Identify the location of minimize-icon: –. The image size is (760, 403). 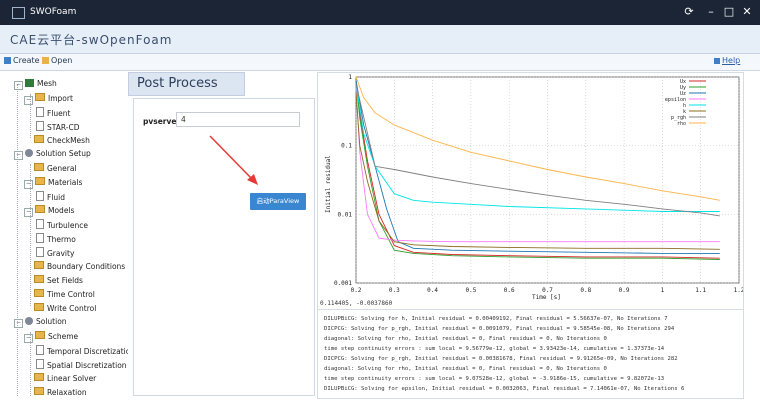
(711, 12).